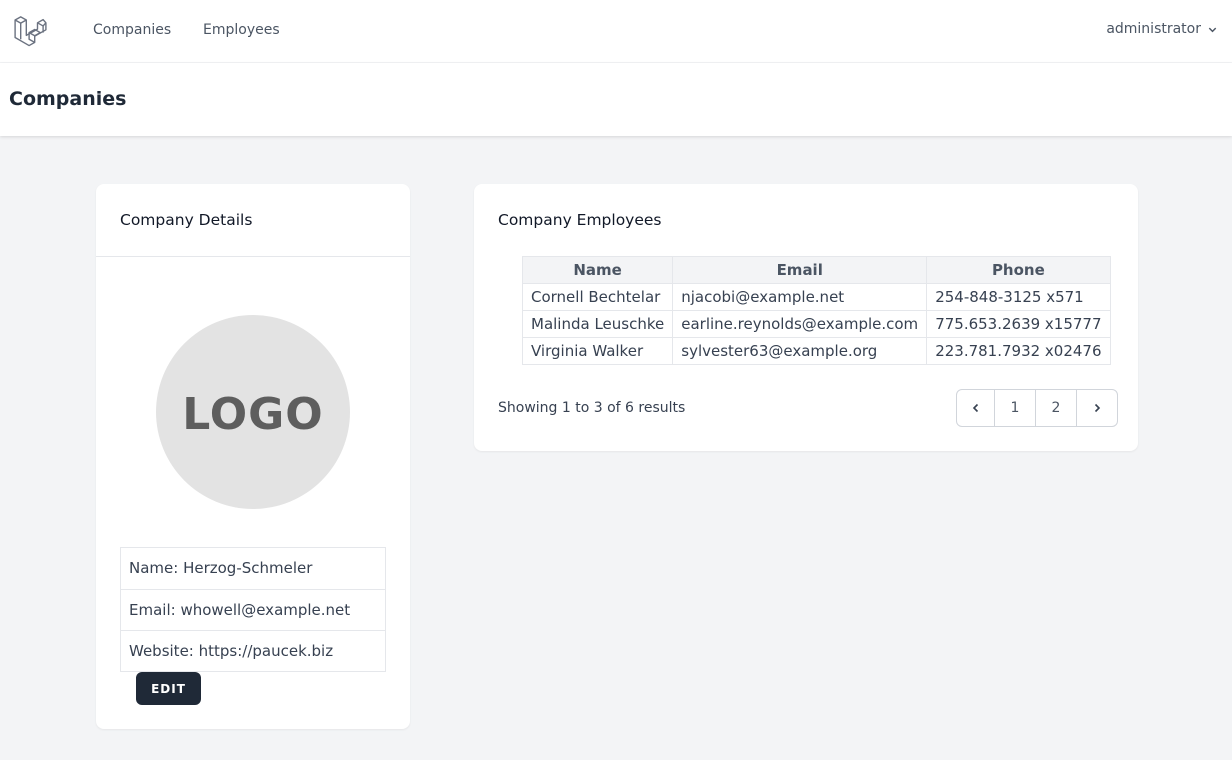 This screenshot has width=1232, height=760. I want to click on top-navigation: Companies Employees administrator, so click(616, 31).